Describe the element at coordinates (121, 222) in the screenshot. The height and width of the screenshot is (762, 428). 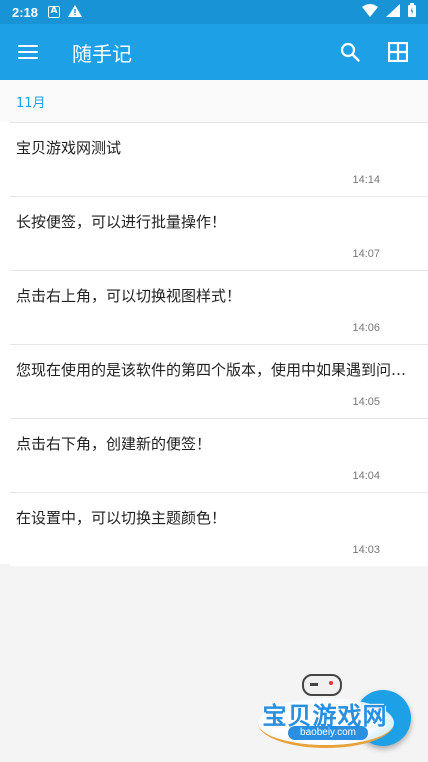
I see `note-text: 长按便签，可以进行批量操作！` at that location.